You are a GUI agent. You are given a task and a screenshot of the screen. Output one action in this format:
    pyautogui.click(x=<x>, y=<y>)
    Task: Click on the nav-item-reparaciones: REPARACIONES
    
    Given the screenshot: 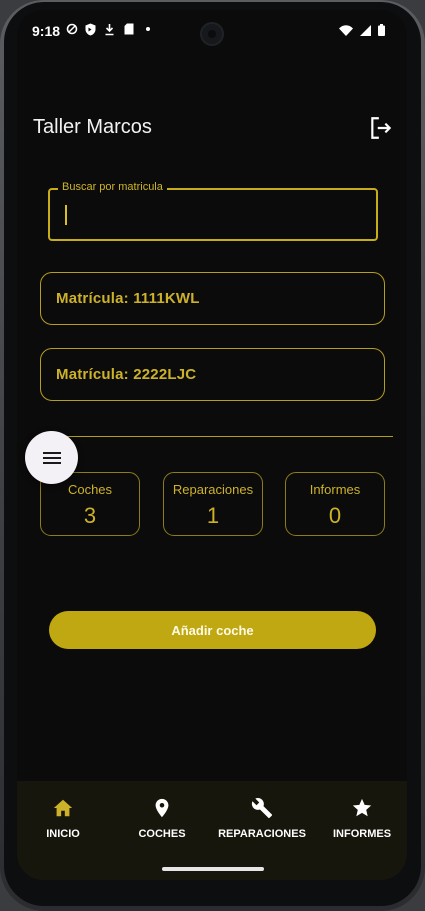 What is the action you would take?
    pyautogui.click(x=262, y=816)
    